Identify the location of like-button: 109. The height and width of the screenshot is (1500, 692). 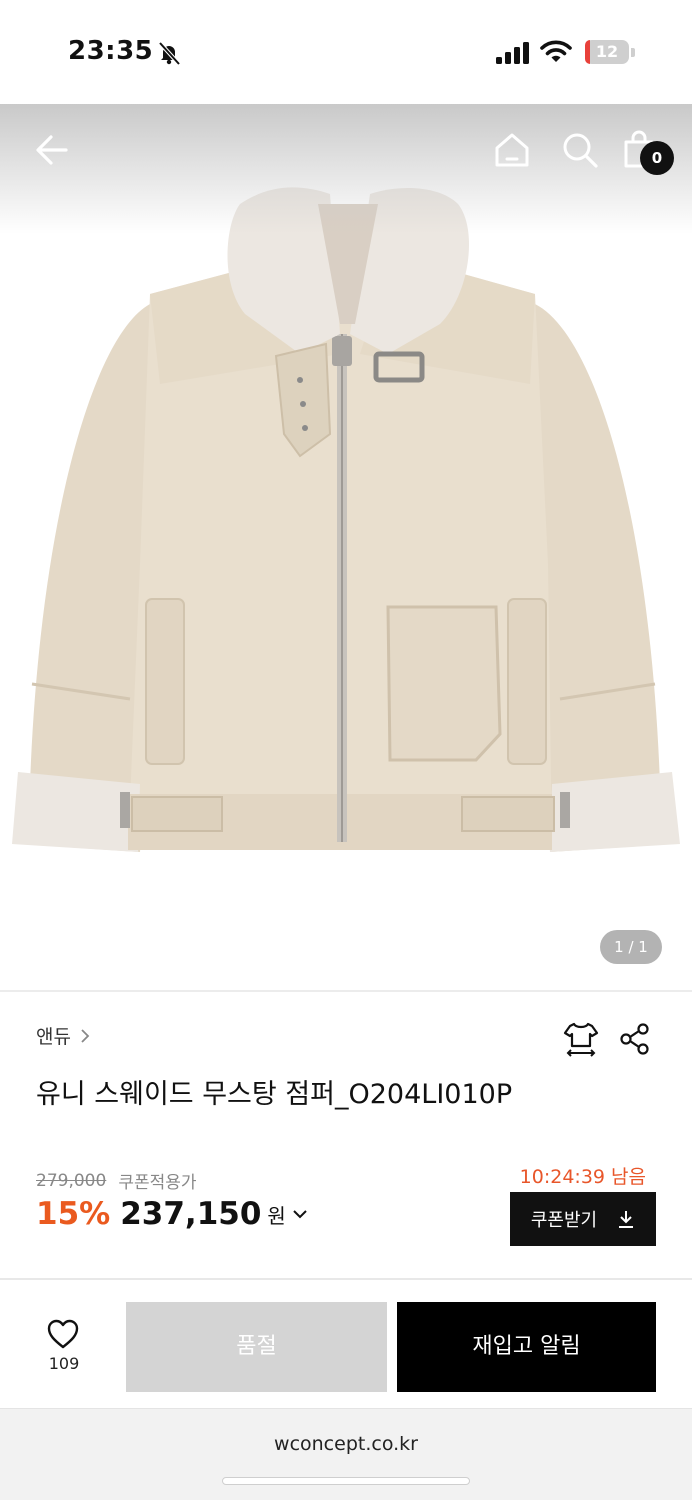
(64, 1346).